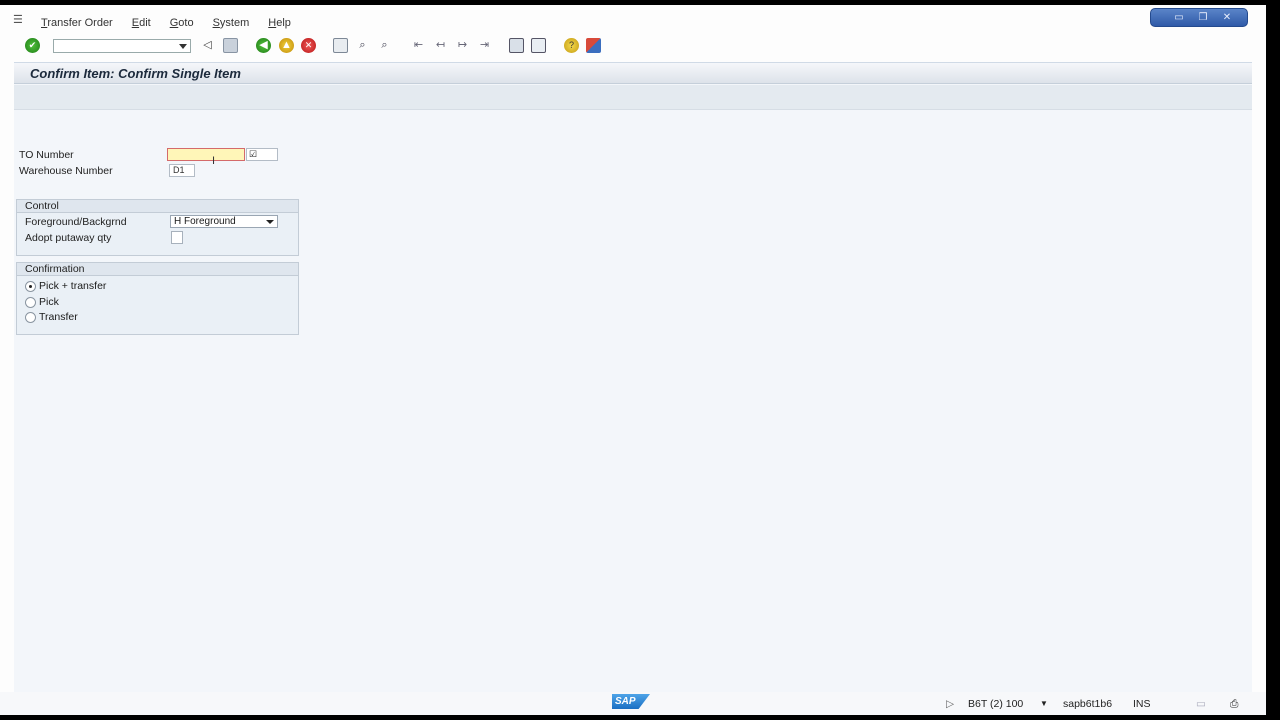  What do you see at coordinates (207, 45) in the screenshot?
I see `collapse-left-icon: ◁` at bounding box center [207, 45].